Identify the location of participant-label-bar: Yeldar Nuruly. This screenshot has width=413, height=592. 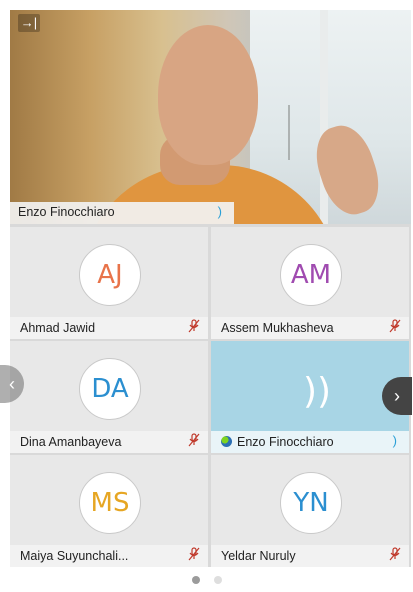
(310, 556).